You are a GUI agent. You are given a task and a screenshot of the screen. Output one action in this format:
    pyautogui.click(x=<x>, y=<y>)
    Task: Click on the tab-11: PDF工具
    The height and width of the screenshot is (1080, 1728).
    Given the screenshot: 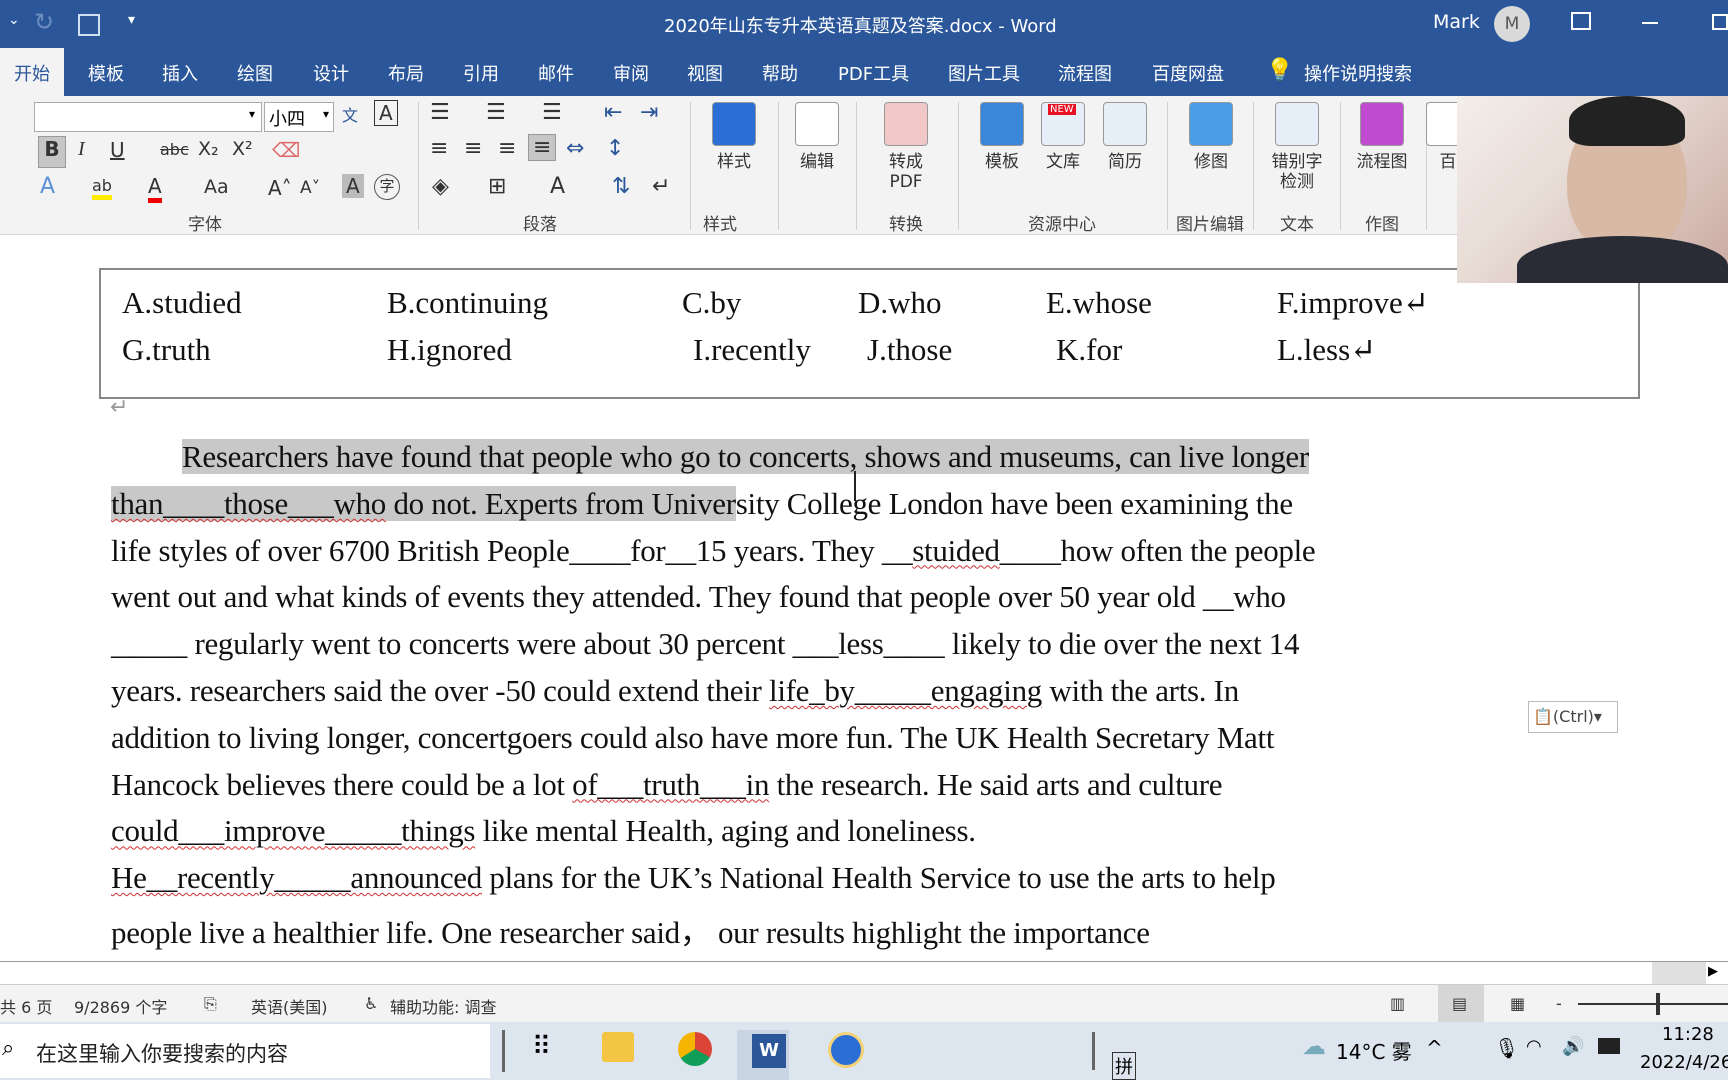 What is the action you would take?
    pyautogui.click(x=873, y=73)
    